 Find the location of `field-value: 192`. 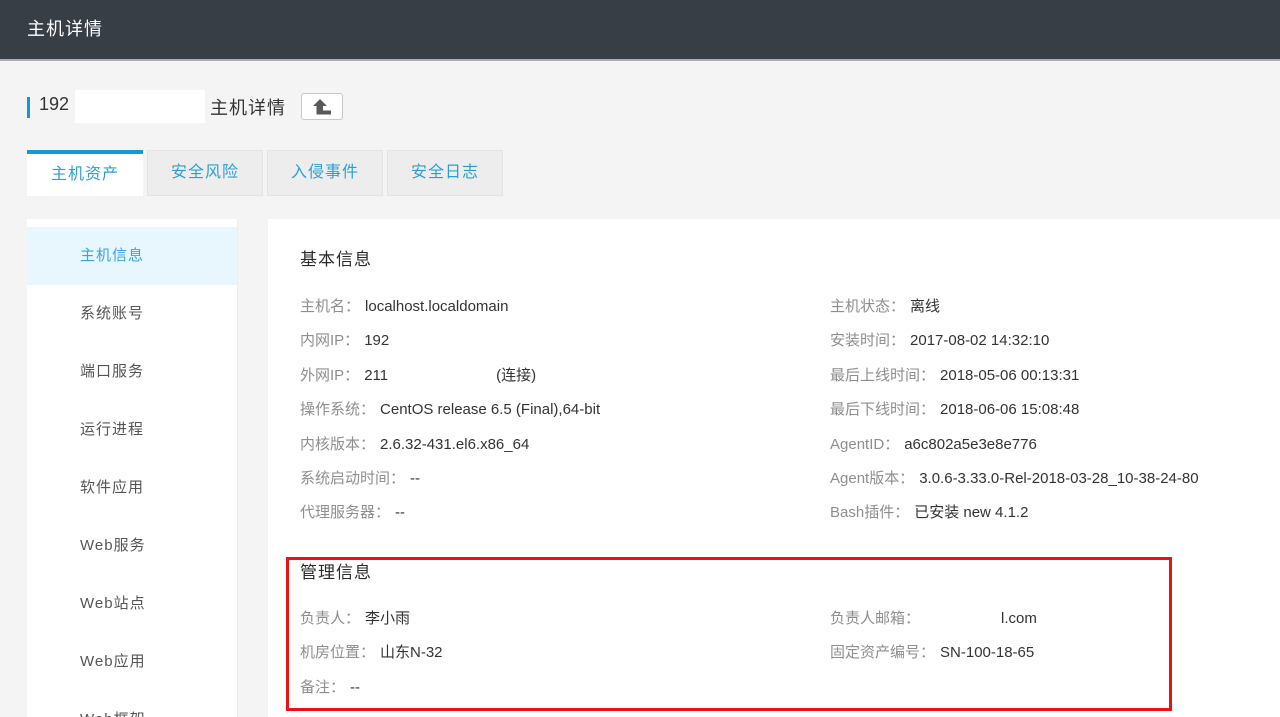

field-value: 192 is located at coordinates (377, 341).